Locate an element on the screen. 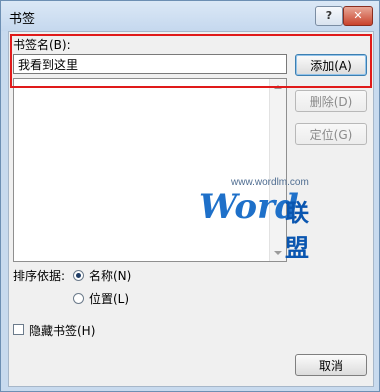 This screenshot has width=380, height=392. sort-name-label: 名称(N) is located at coordinates (110, 275).